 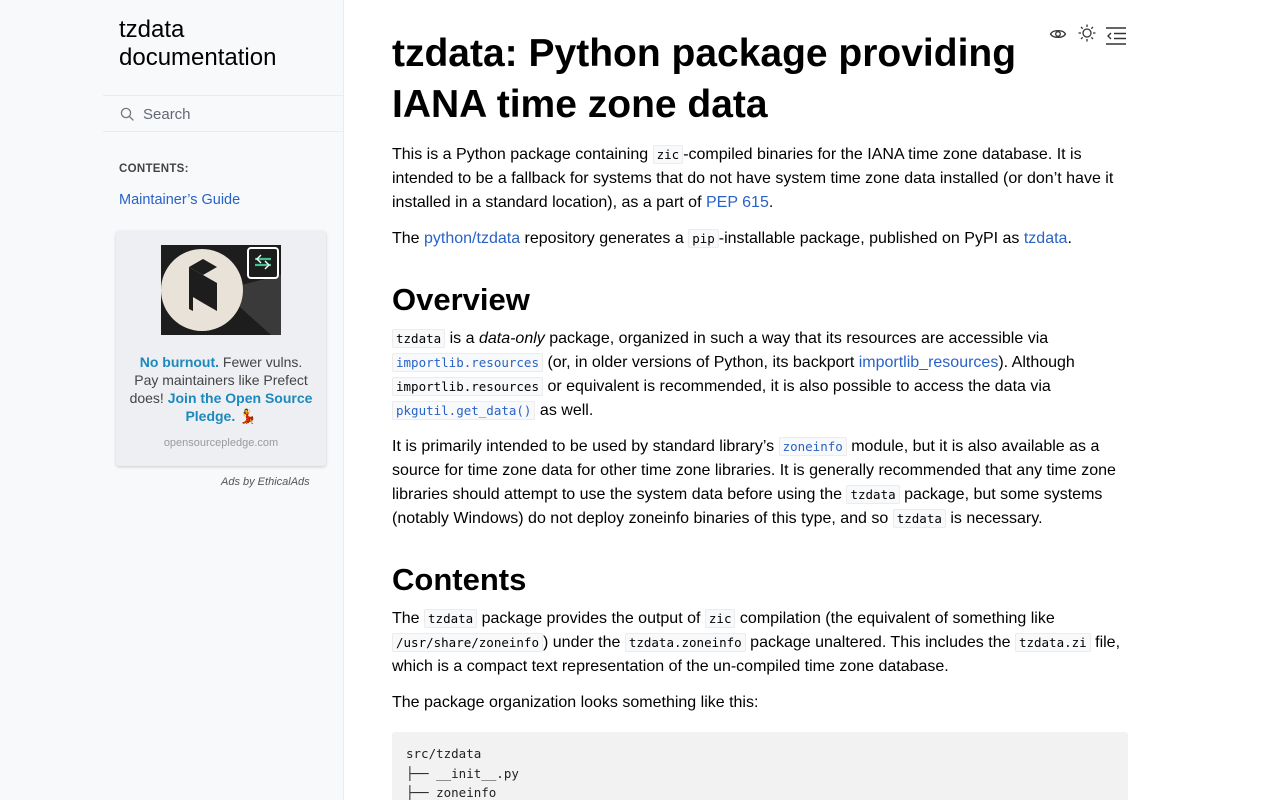 I want to click on pypi-tzdata-link: tzdata, so click(x=1046, y=238).